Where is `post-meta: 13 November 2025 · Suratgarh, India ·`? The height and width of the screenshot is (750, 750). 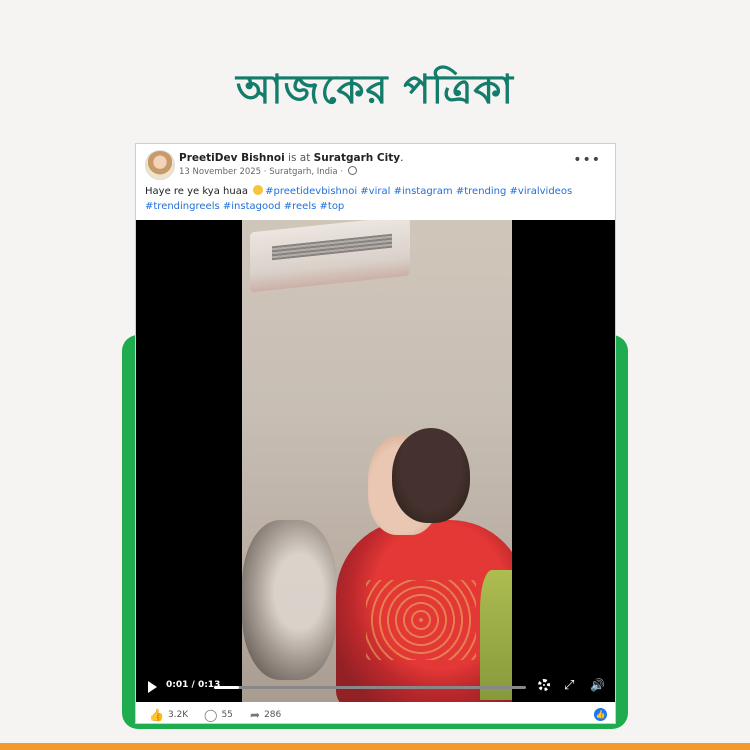
post-meta: 13 November 2025 · Suratgarh, India · is located at coordinates (268, 171).